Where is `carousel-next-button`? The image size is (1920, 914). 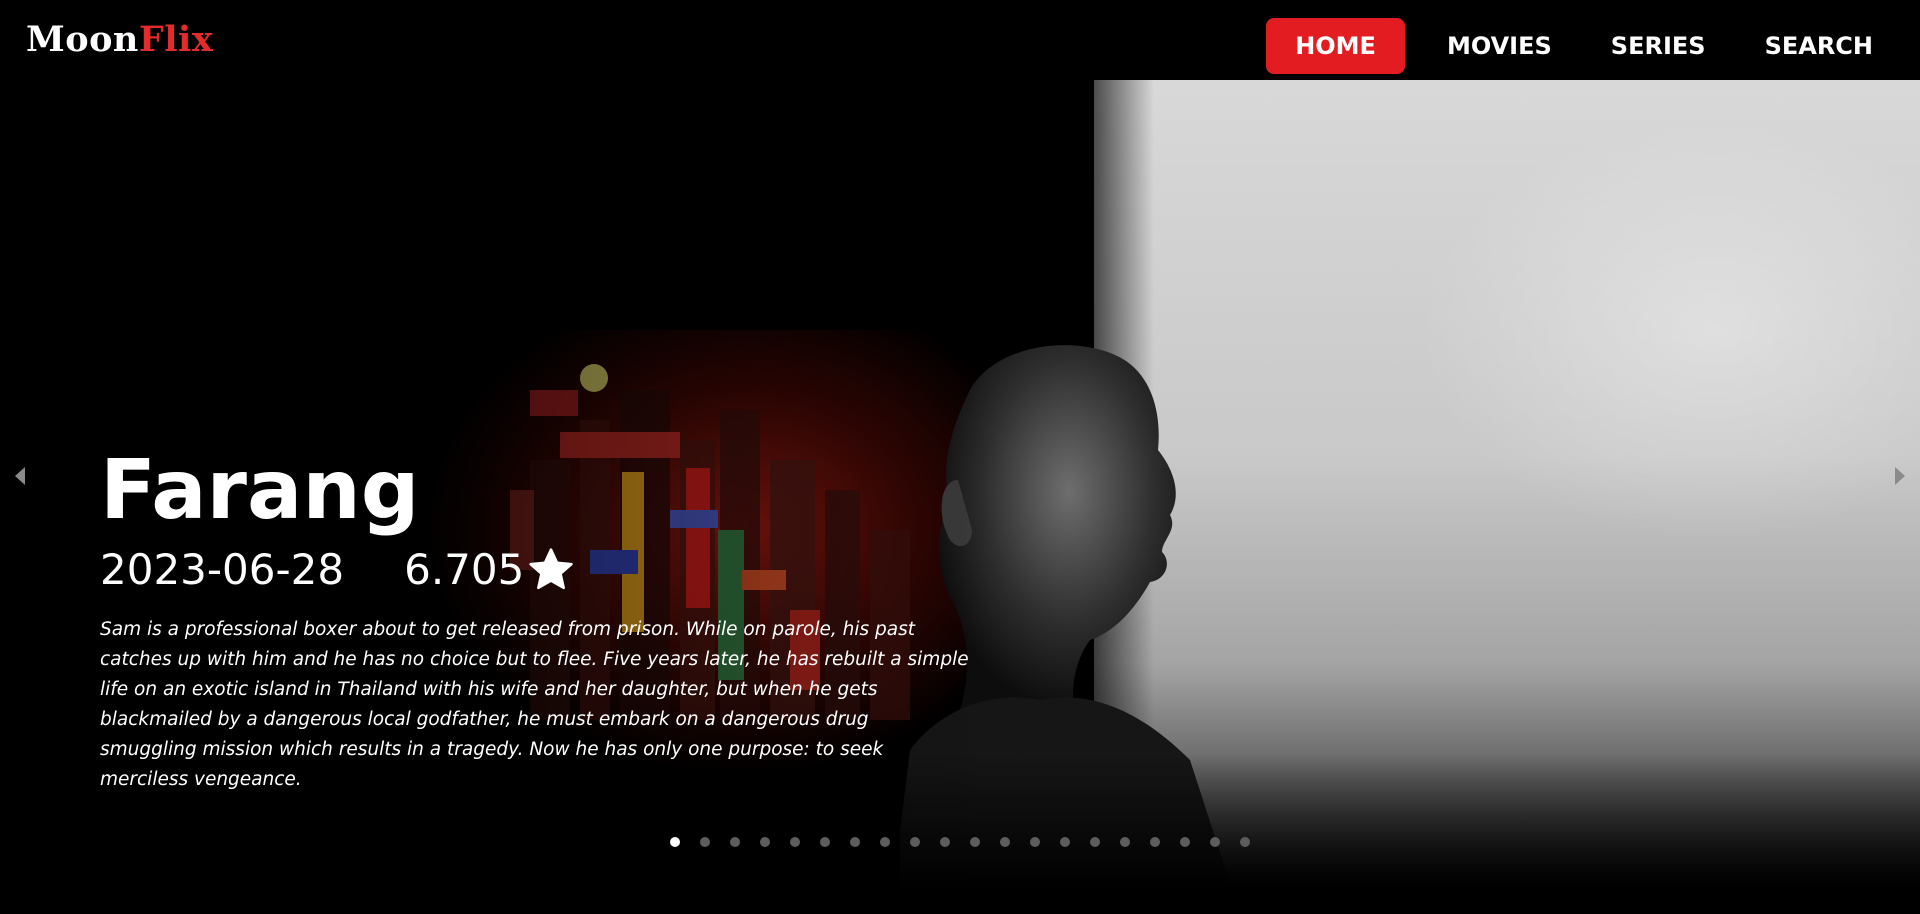
carousel-next-button is located at coordinates (1900, 476).